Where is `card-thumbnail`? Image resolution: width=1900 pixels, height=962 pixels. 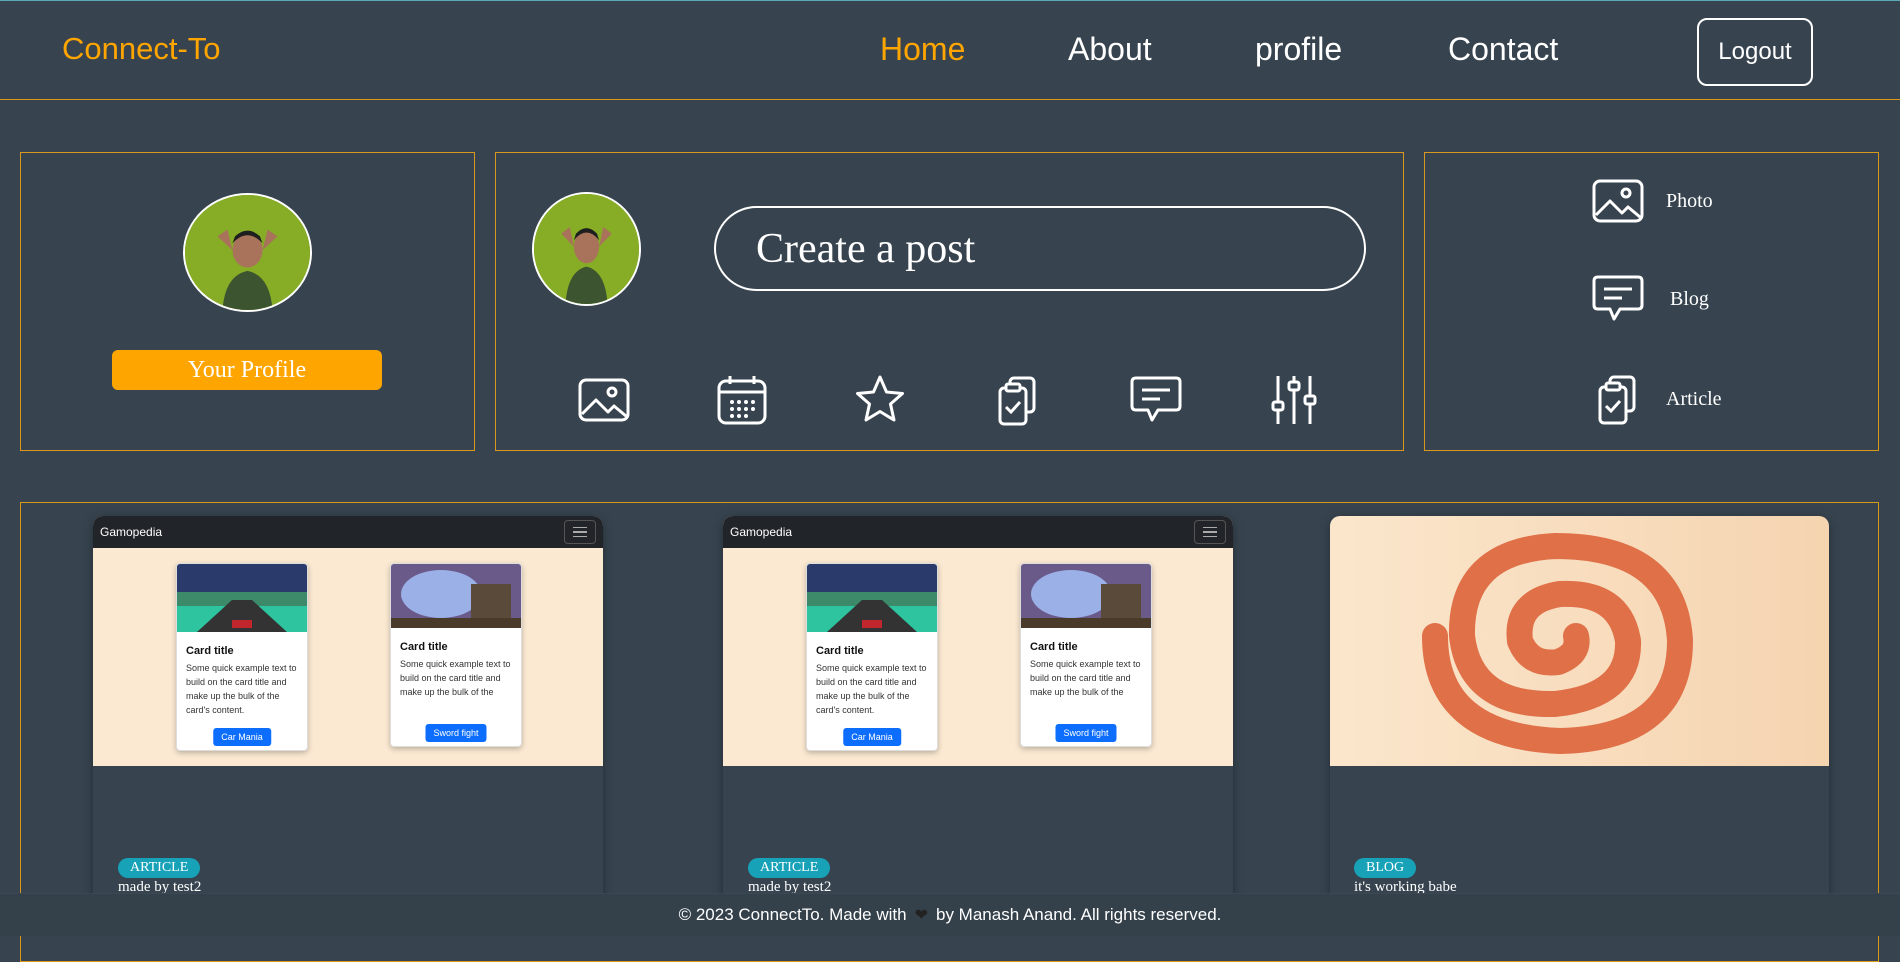 card-thumbnail is located at coordinates (1579, 641).